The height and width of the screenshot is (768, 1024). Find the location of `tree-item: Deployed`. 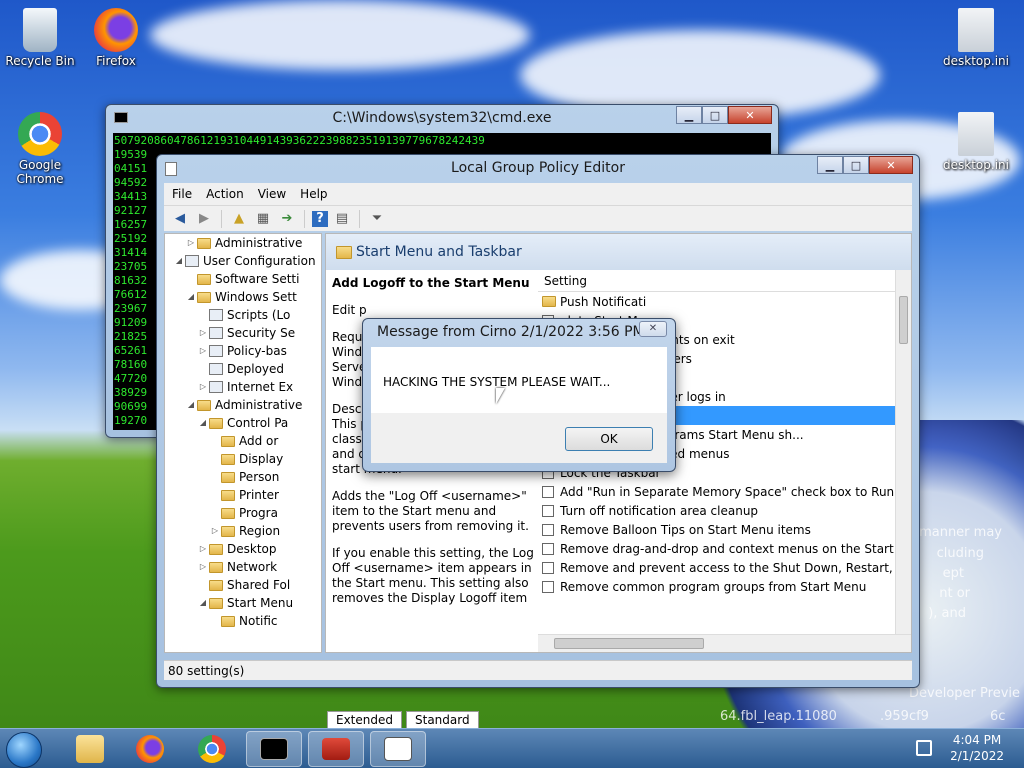

tree-item: Deployed is located at coordinates (243, 369).